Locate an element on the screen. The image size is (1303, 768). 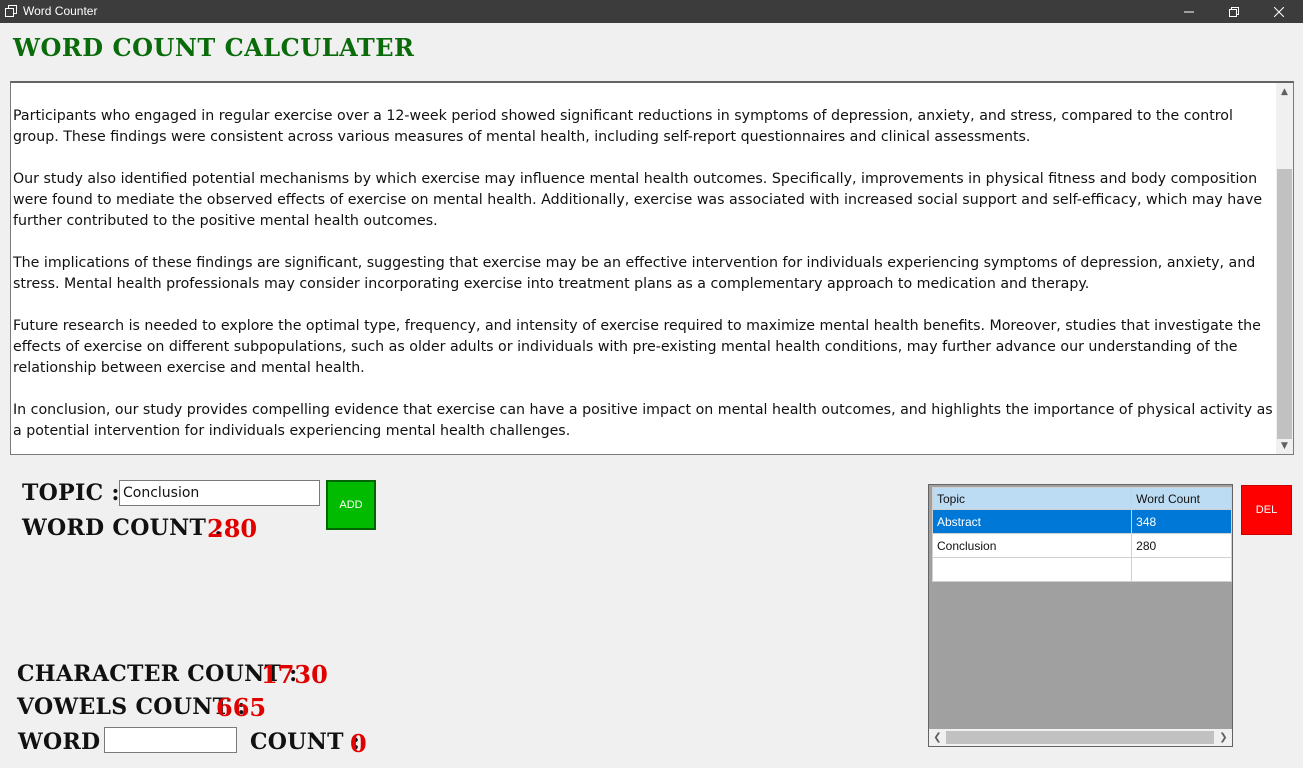
scroll-right-icon: ❯ is located at coordinates (1223, 737).